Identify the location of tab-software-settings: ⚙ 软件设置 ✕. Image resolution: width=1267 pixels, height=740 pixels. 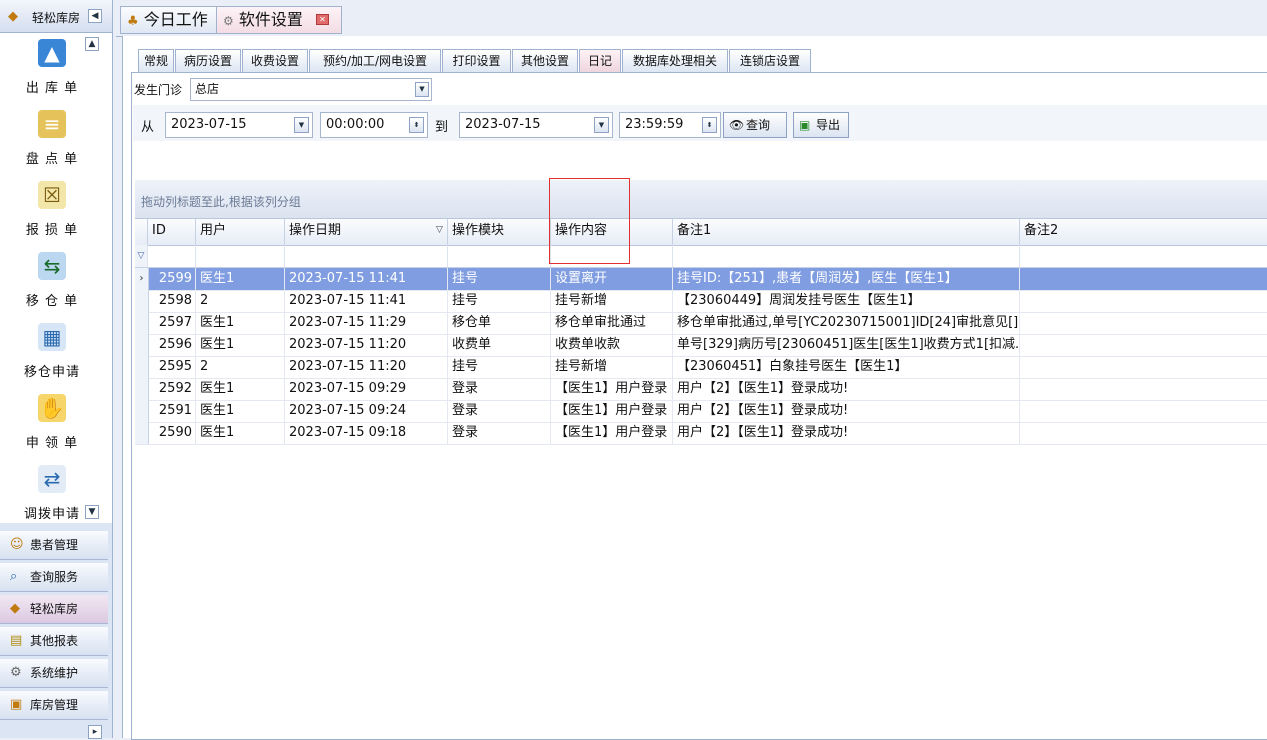
(279, 20).